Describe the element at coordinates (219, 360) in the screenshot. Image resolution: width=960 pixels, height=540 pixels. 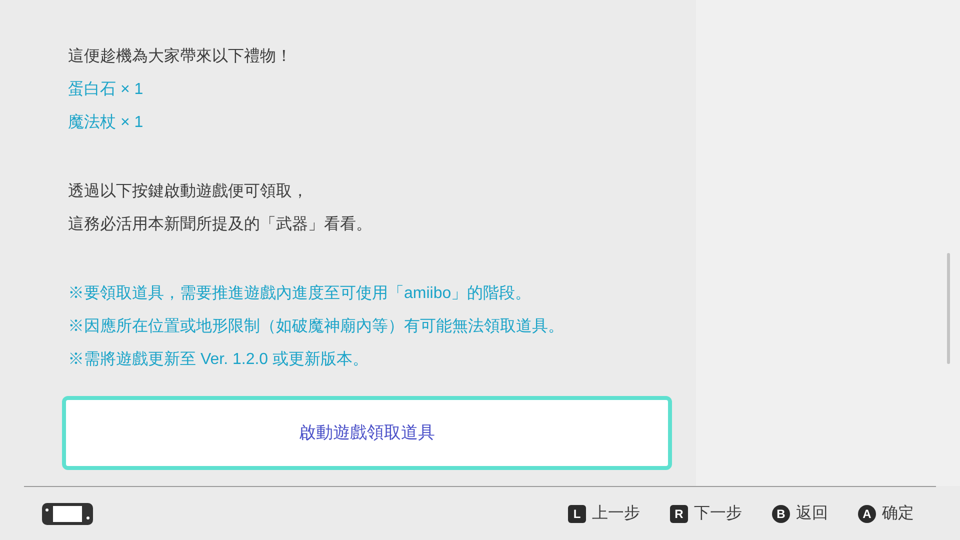
I see `body-text: ※需將遊戲更新至 Ver. 1.2.0 或更新版本。` at that location.